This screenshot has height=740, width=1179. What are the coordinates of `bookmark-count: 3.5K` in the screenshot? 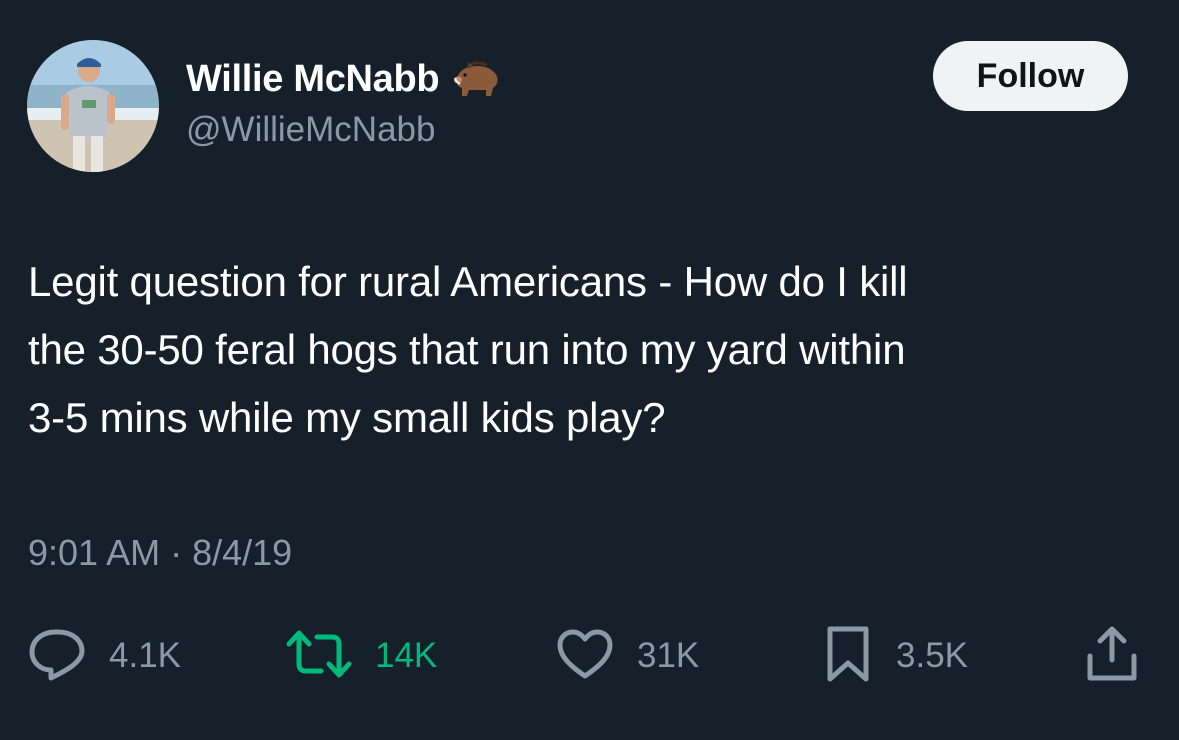 It's located at (932, 655).